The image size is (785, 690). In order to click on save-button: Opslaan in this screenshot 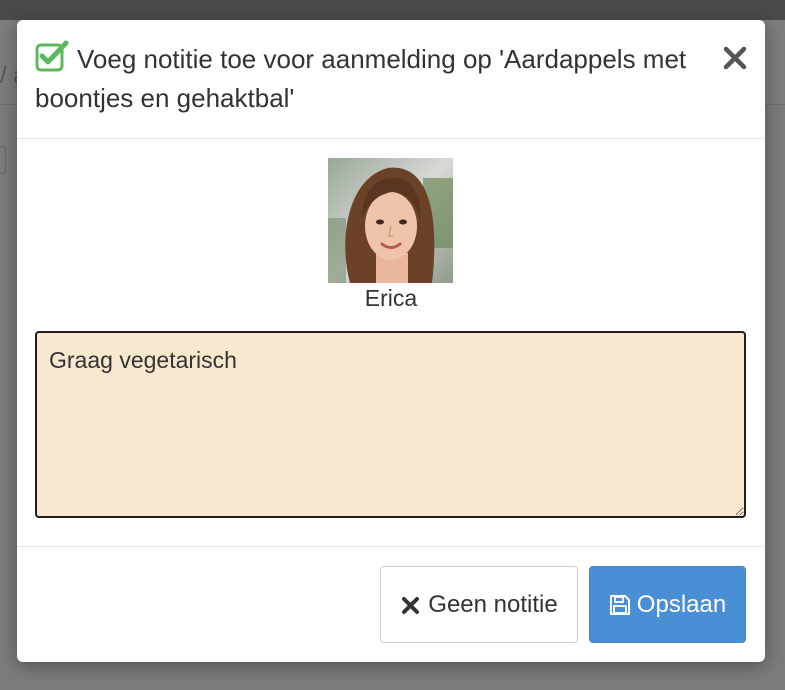, I will do `click(667, 604)`.